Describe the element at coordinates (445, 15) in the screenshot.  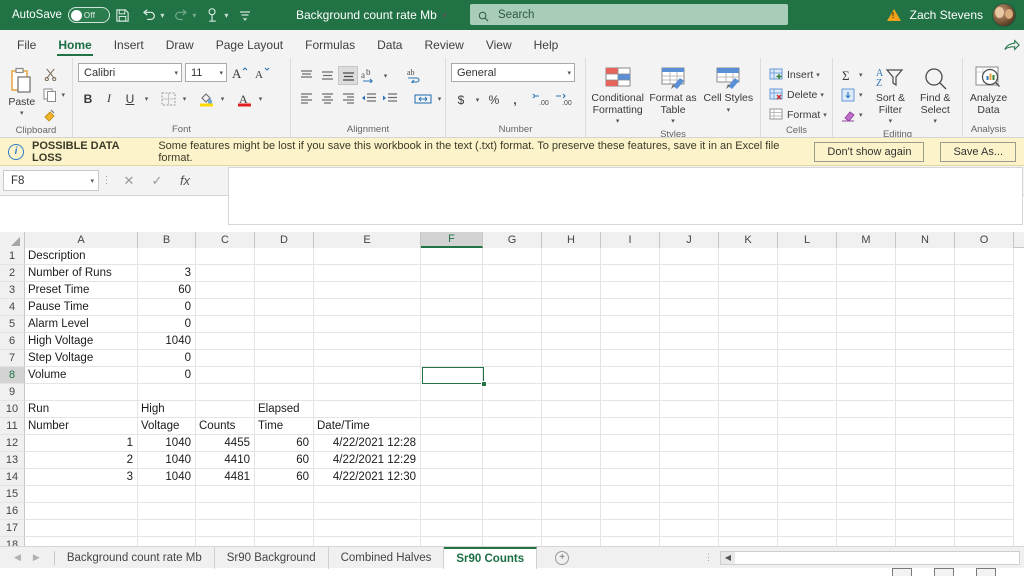
I see `document-title-dropdown-icon: ▾` at that location.